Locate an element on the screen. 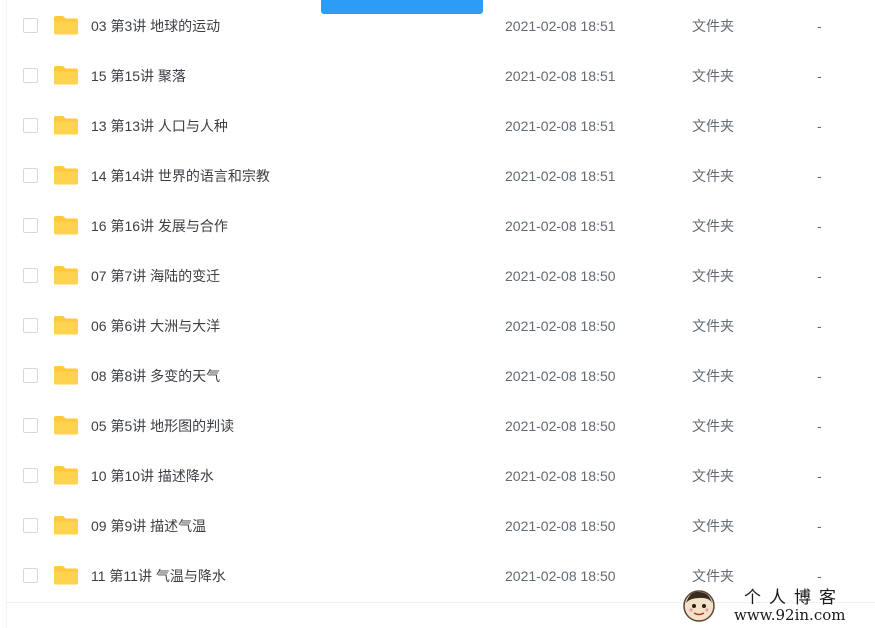 The image size is (875, 628). watermark-url: www.92in.com is located at coordinates (790, 615).